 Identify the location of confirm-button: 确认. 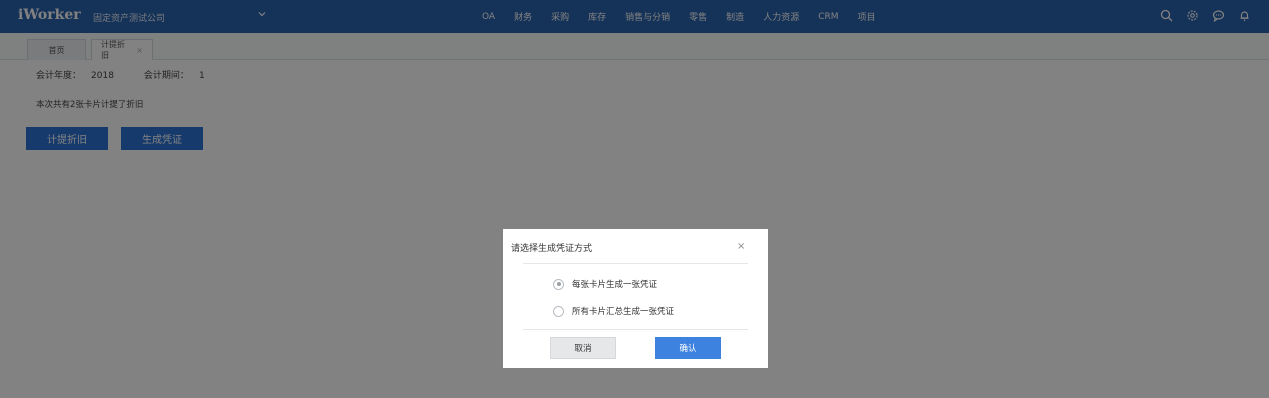
(688, 348).